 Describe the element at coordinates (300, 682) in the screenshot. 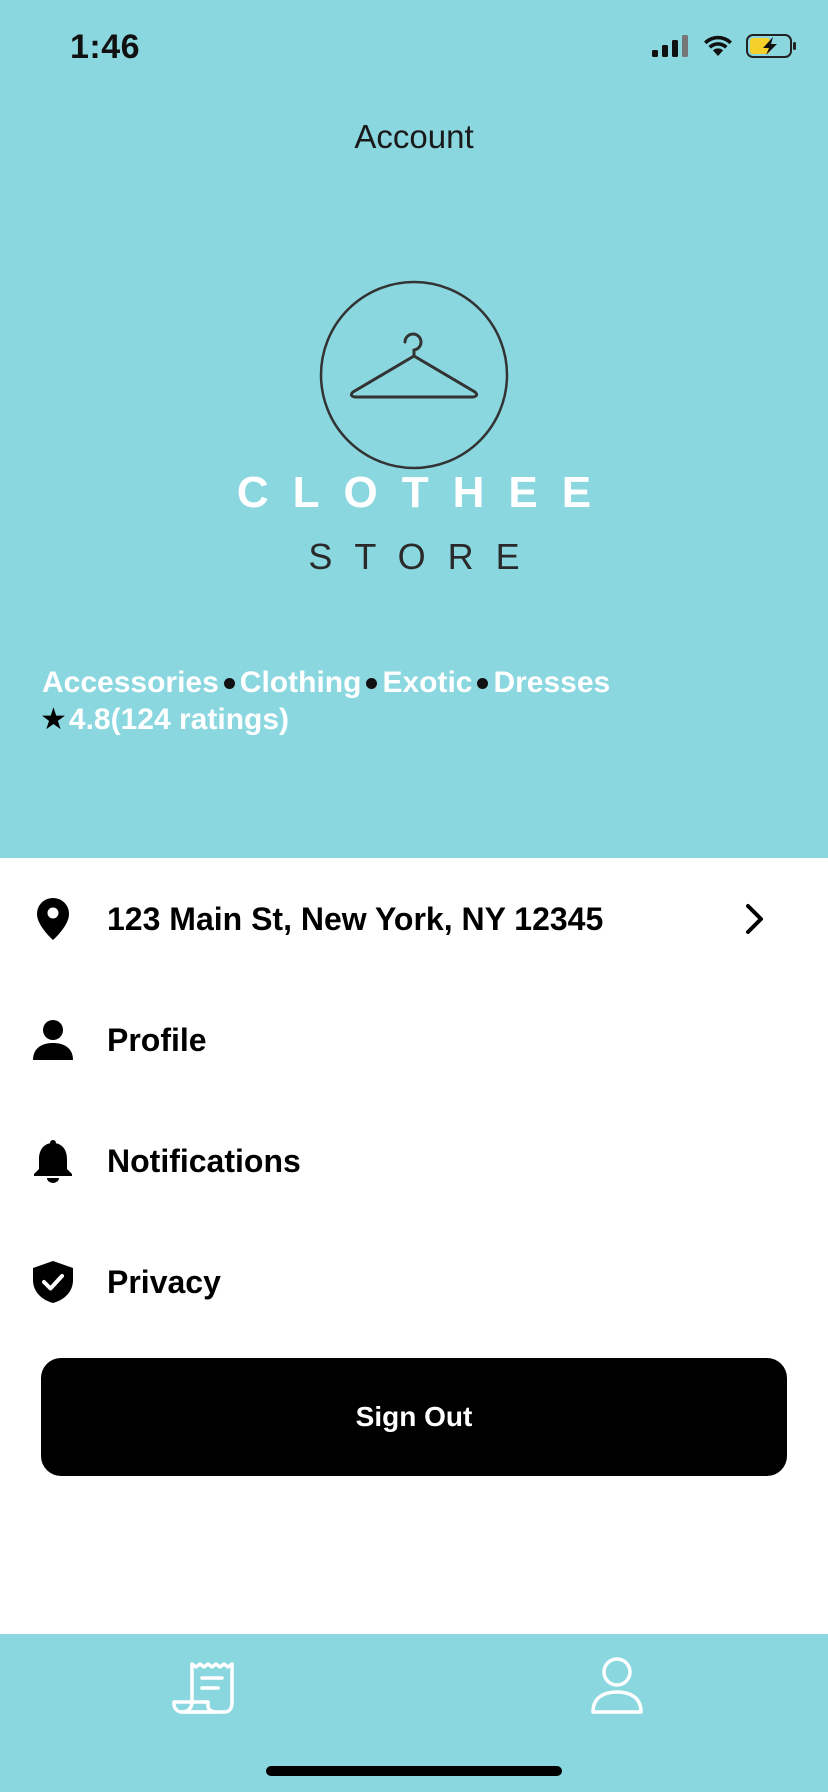

I see `category-clothing: Clothing` at that location.